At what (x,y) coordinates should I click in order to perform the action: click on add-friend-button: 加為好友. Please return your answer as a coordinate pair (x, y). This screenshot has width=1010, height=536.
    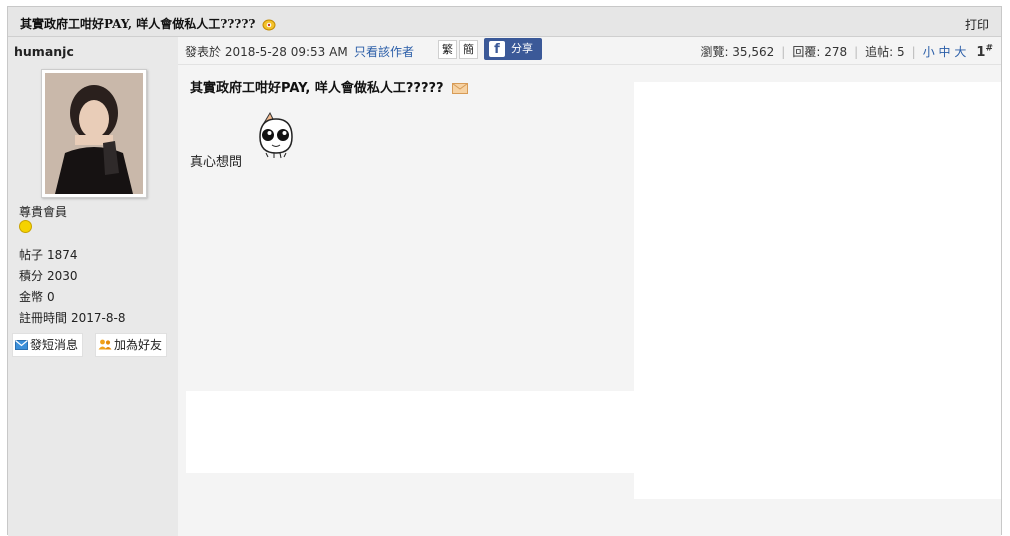
    Looking at the image, I should click on (131, 345).